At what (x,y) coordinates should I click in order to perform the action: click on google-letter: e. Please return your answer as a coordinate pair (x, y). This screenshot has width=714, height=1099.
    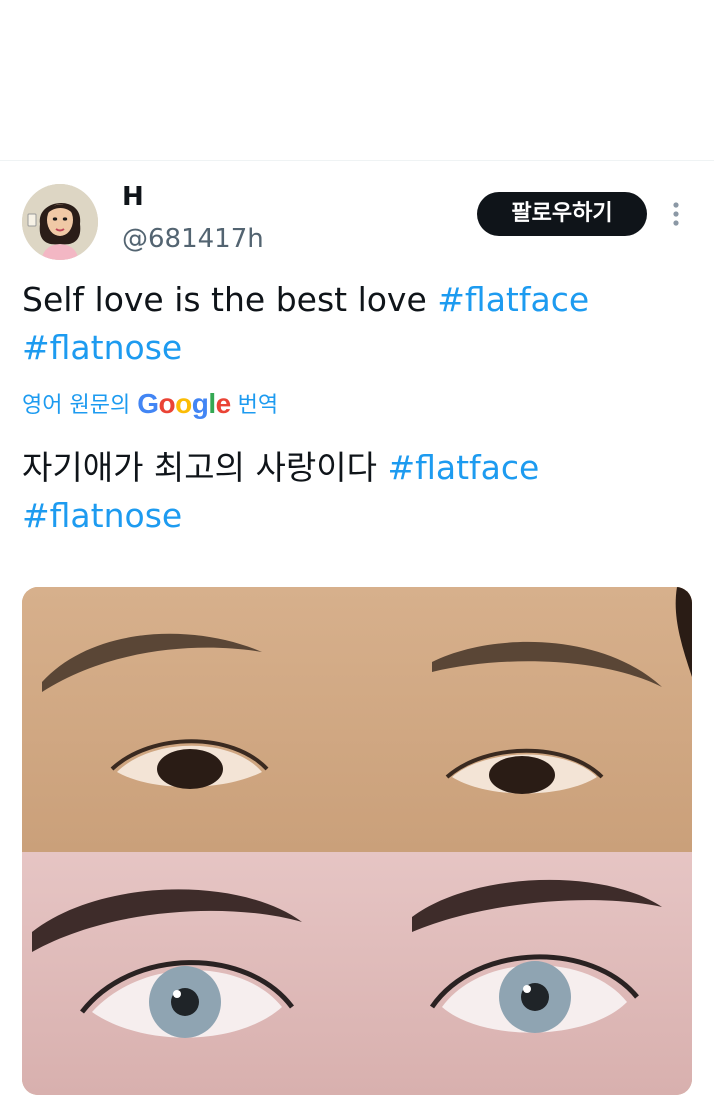
    Looking at the image, I should click on (223, 403).